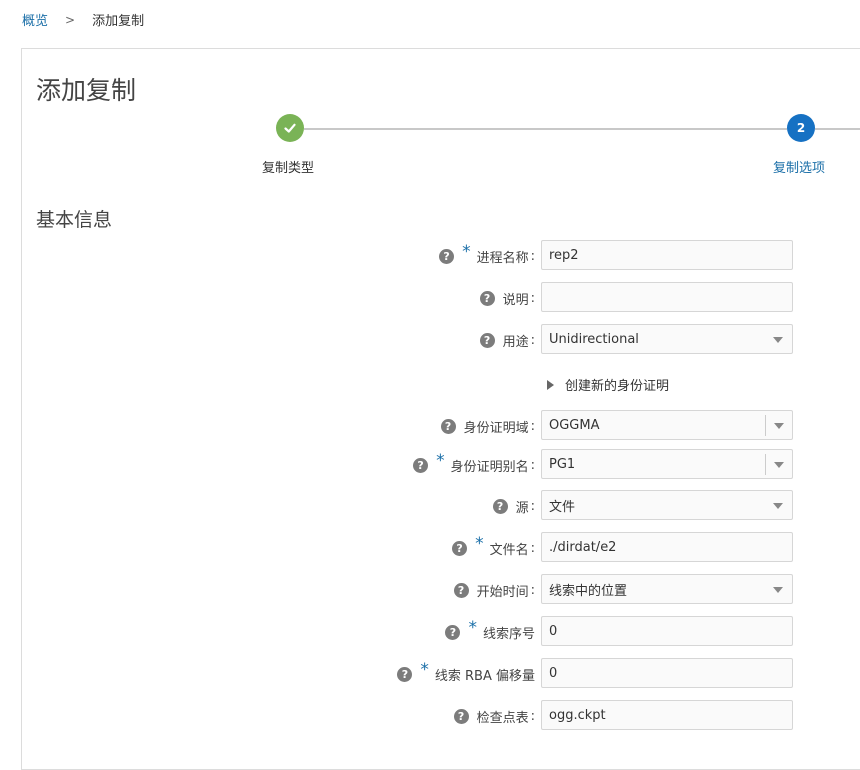 The width and height of the screenshot is (860, 770). What do you see at coordinates (83, 20) in the screenshot?
I see `breadcrumb: 概览 > 添加复制` at bounding box center [83, 20].